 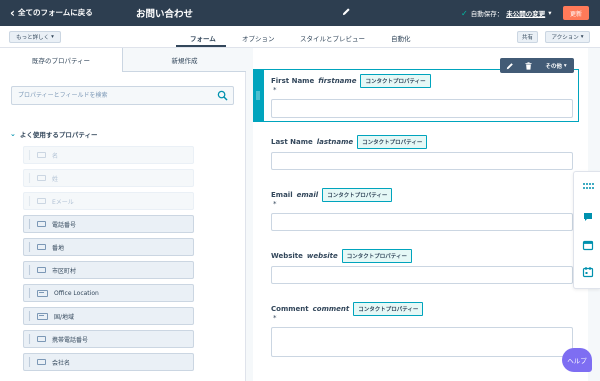 I want to click on field-label-comment: Comment comment コンタクトプロパティー, so click(x=347, y=309).